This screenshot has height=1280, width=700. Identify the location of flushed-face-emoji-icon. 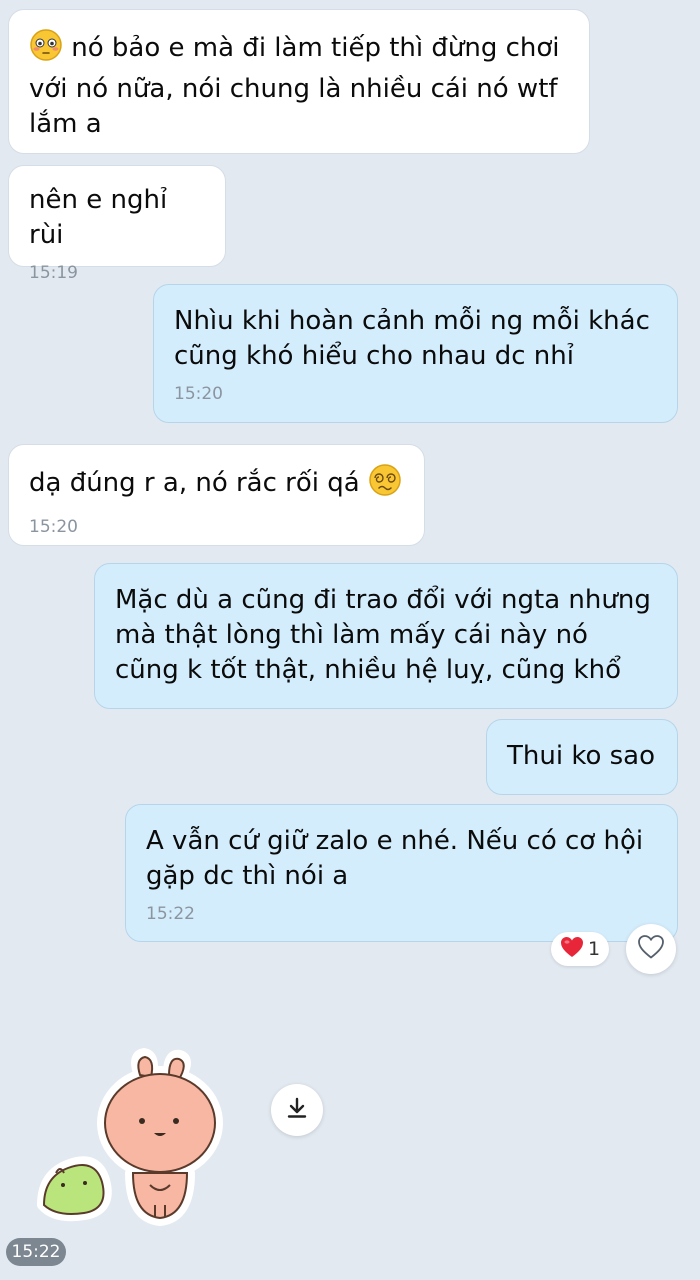
(46, 50).